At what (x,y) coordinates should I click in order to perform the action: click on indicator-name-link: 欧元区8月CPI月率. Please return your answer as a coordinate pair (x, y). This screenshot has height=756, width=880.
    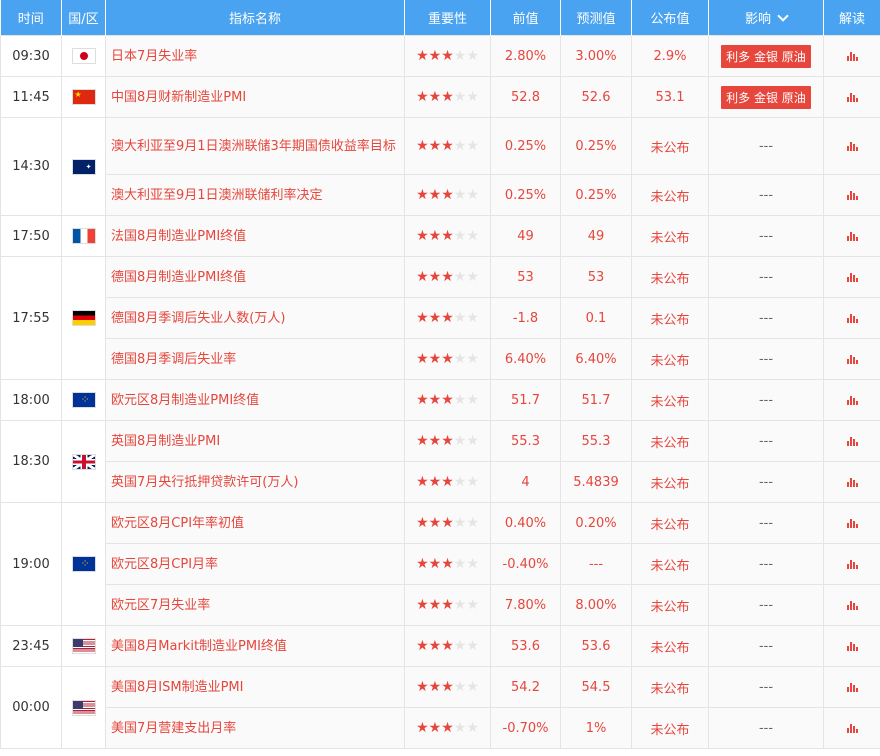
    Looking at the image, I should click on (255, 564).